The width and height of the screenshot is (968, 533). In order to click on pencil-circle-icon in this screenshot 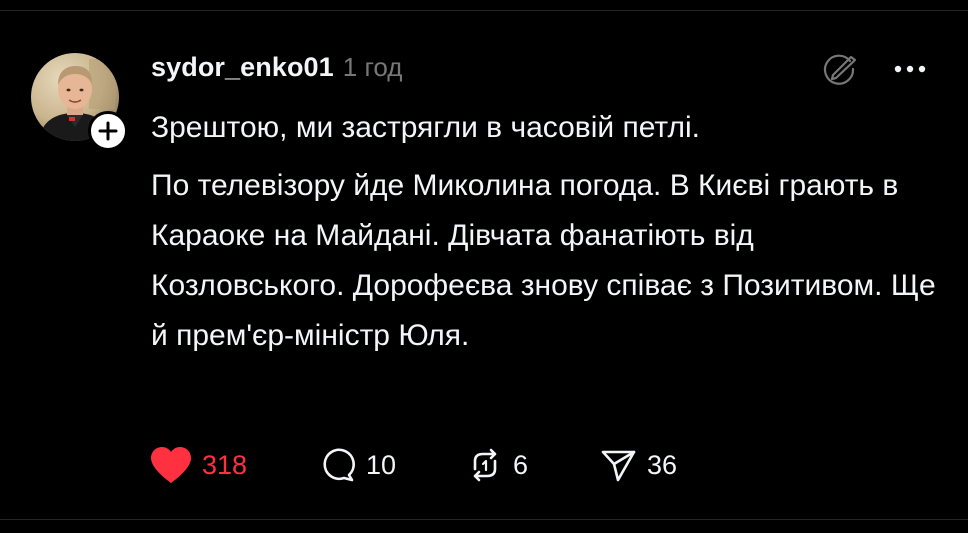, I will do `click(840, 69)`.